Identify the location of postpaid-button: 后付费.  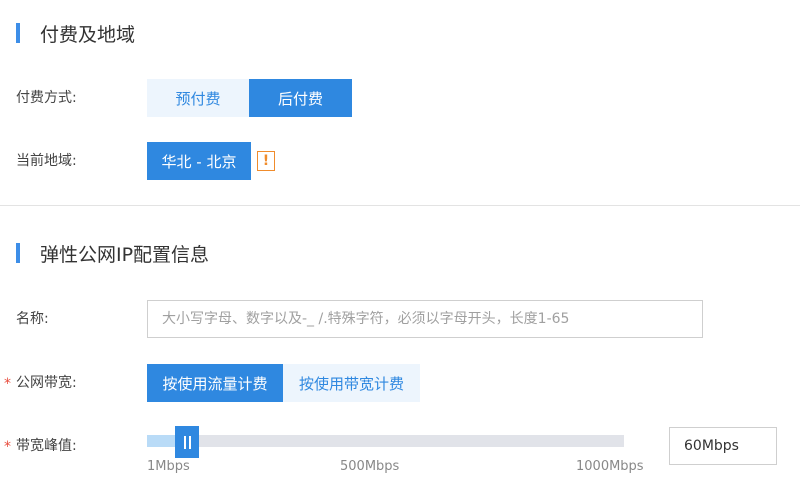
(300, 98).